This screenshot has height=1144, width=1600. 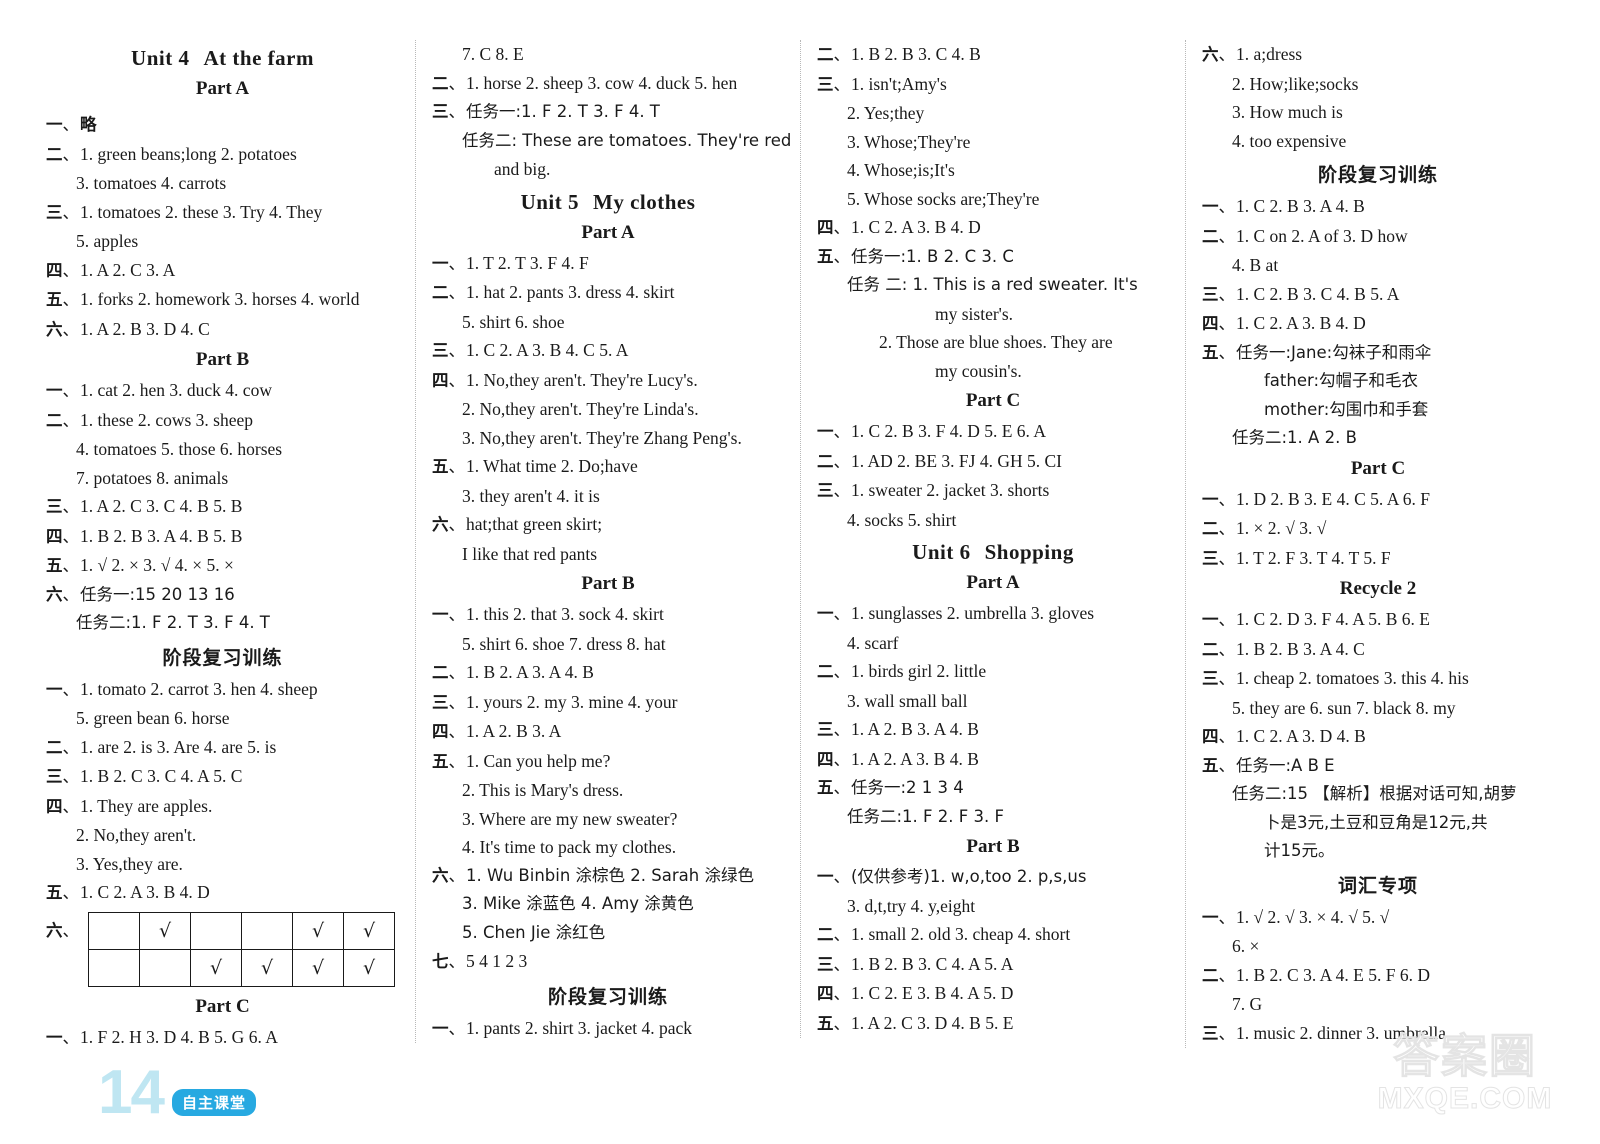 I want to click on unit-5-number: Unit 5, so click(x=550, y=201).